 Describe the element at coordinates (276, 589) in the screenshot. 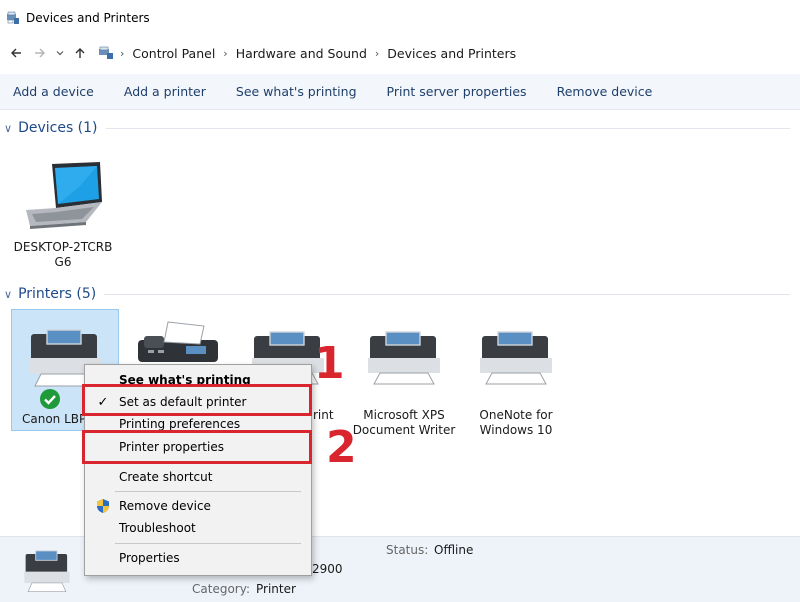

I see `details-category-value: Printer` at that location.